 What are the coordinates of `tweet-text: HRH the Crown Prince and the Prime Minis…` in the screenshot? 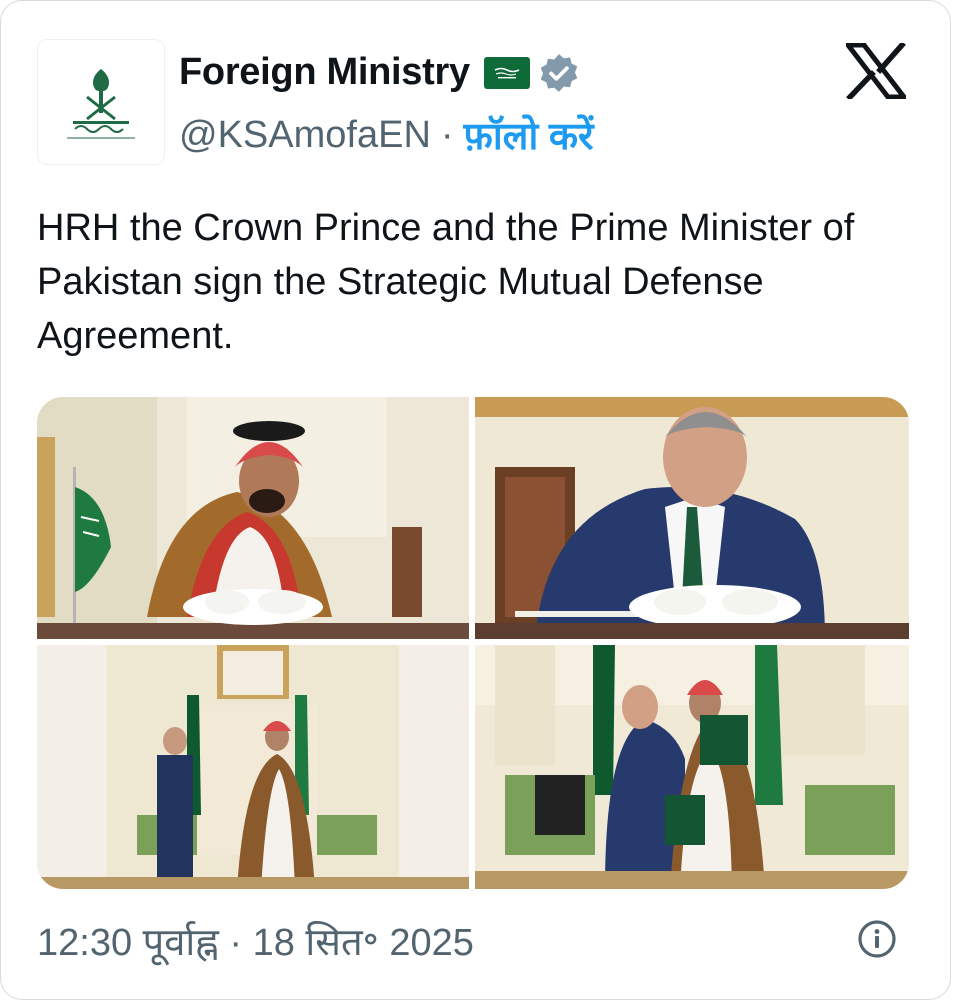 It's located at (446, 282).